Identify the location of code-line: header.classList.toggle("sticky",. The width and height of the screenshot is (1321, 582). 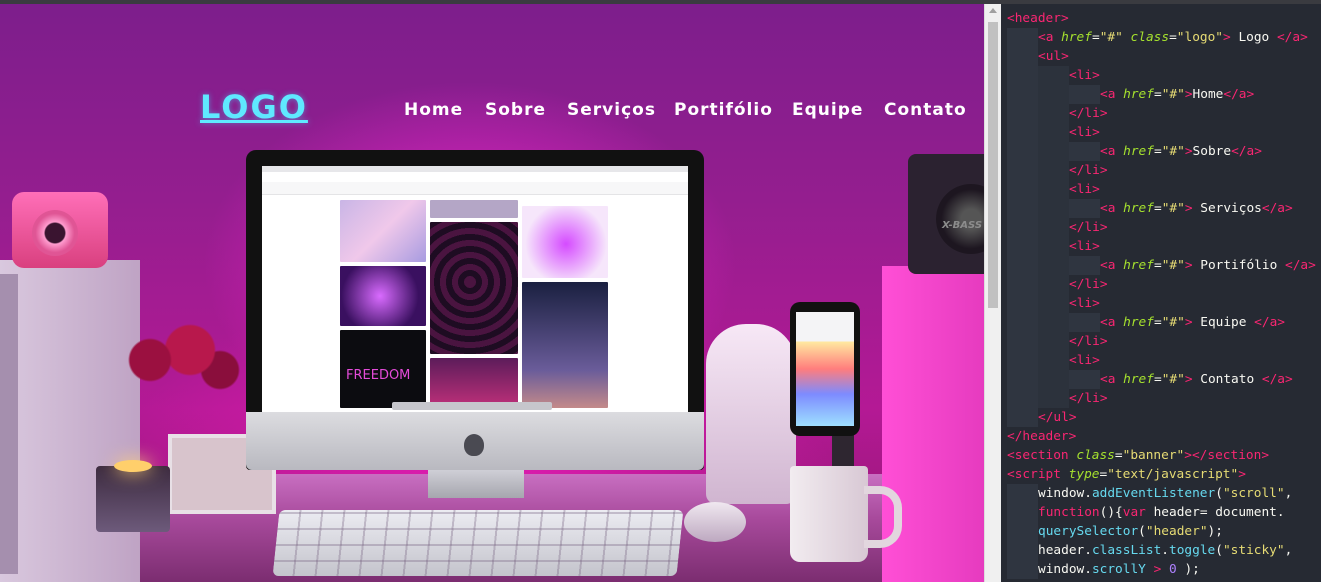
(1149, 550).